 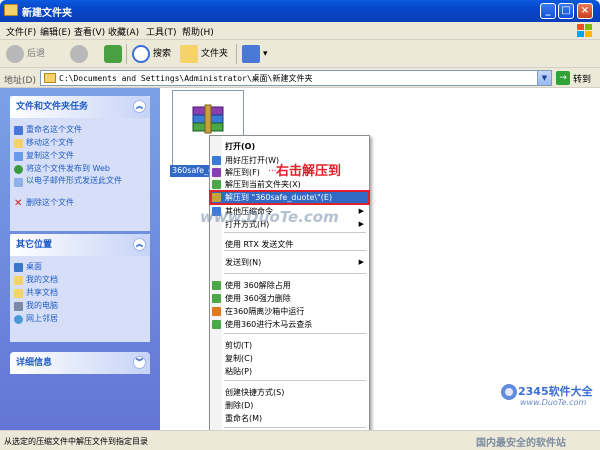 I want to click on menu-edit: 编辑(E), so click(x=55, y=31).